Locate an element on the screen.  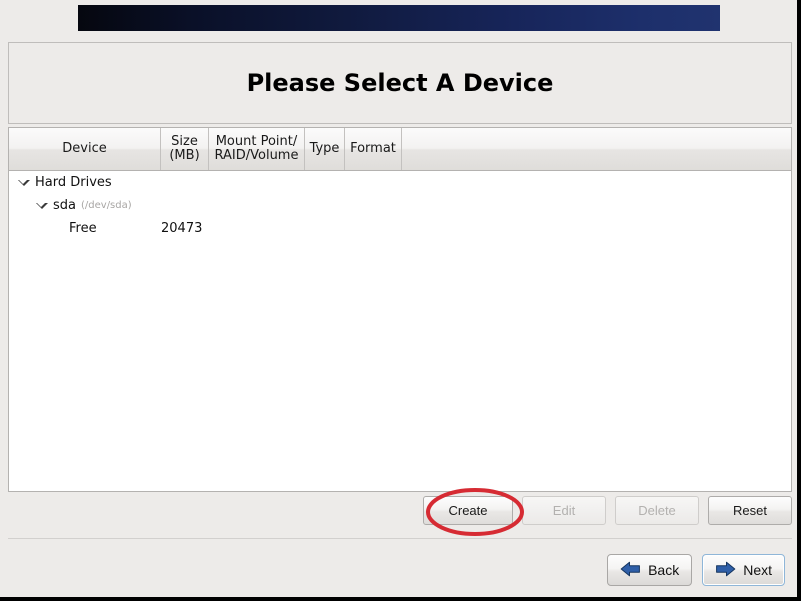
table-row: Free 20473 is located at coordinates (400, 228).